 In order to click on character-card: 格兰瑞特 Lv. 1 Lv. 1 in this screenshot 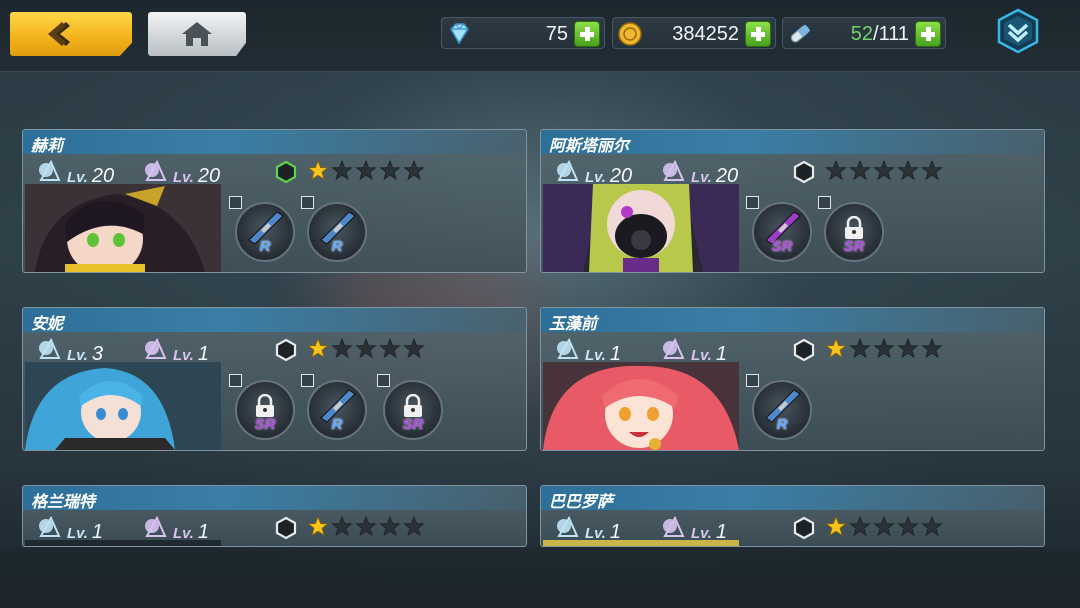, I will do `click(274, 516)`.